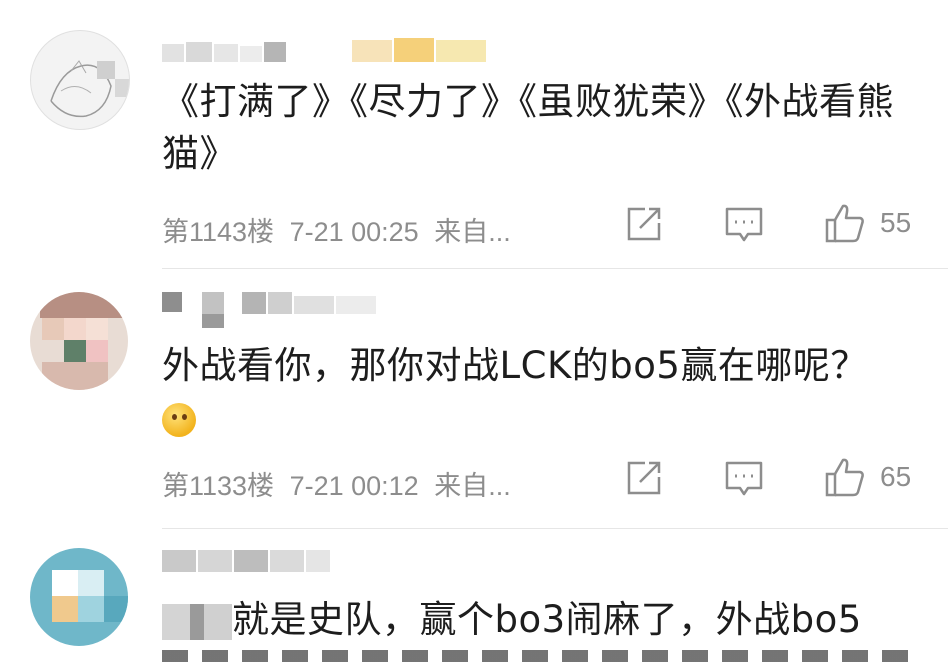 The width and height of the screenshot is (948, 662). What do you see at coordinates (218, 486) in the screenshot?
I see `floor-number: 第1133楼` at bounding box center [218, 486].